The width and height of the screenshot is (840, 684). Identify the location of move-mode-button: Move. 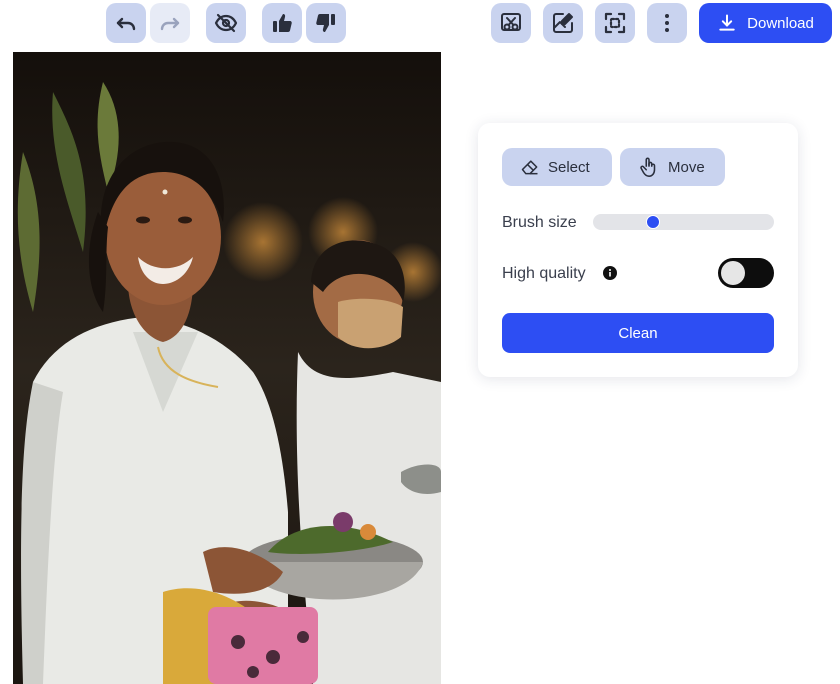
(672, 167).